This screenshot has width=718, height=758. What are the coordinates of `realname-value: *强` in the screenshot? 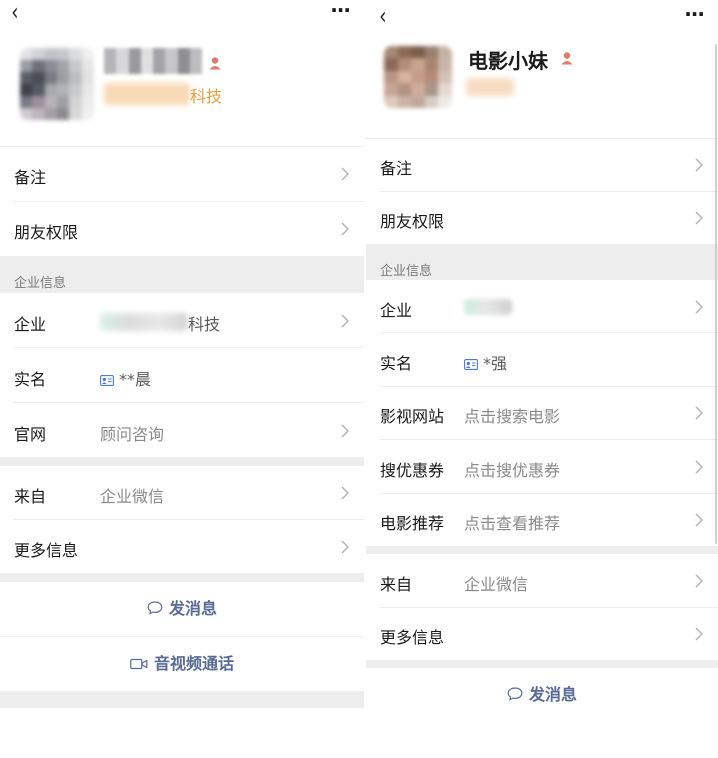 It's located at (495, 363).